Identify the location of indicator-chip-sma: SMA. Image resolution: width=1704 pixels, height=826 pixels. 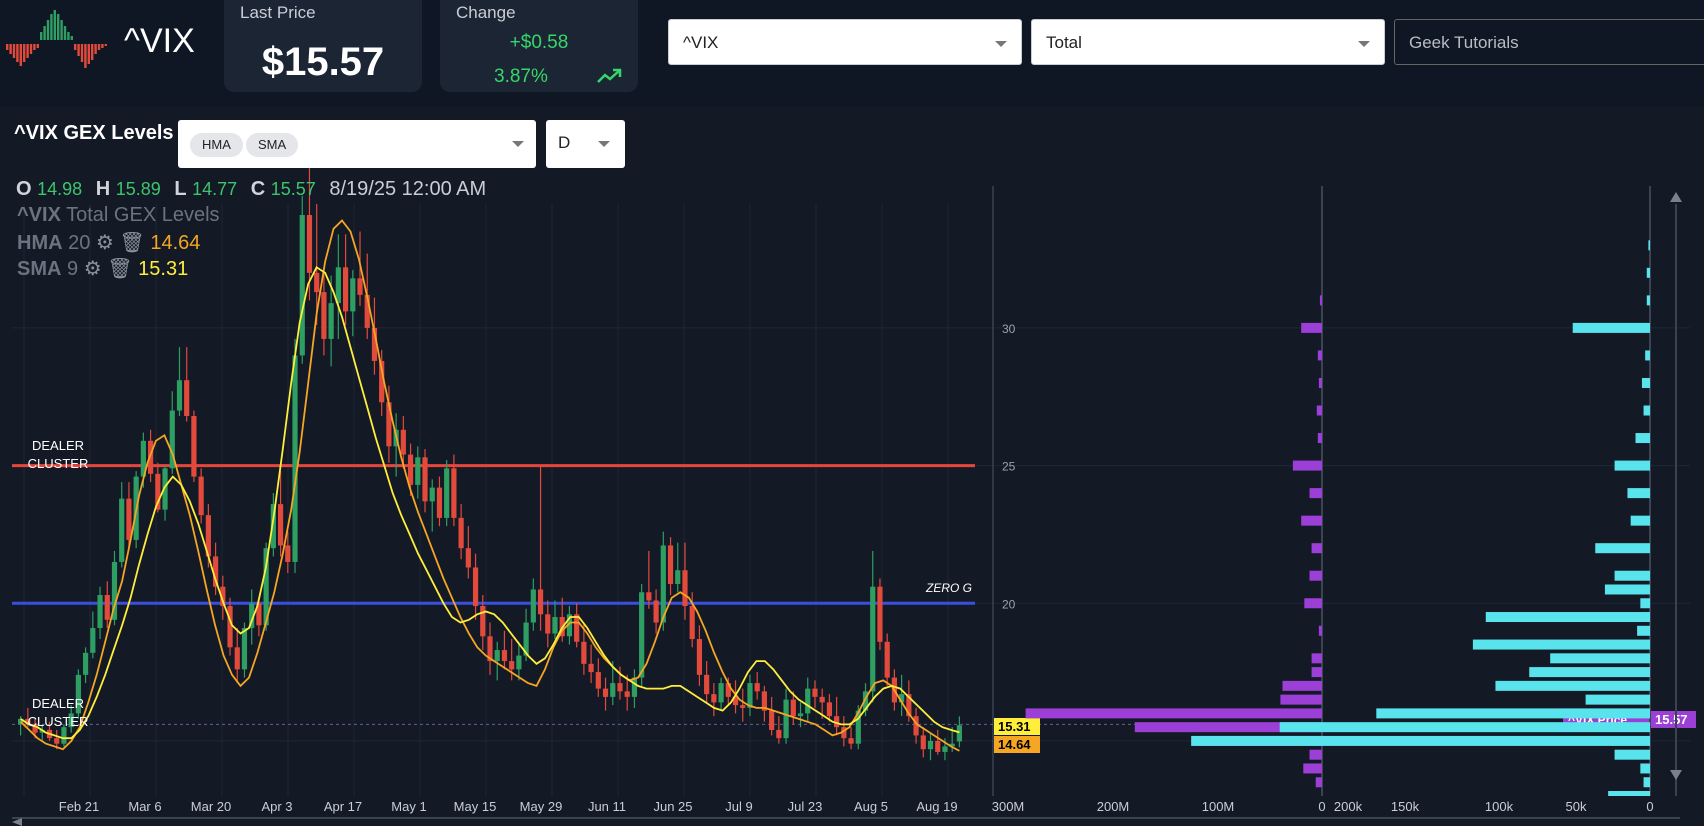
(272, 145).